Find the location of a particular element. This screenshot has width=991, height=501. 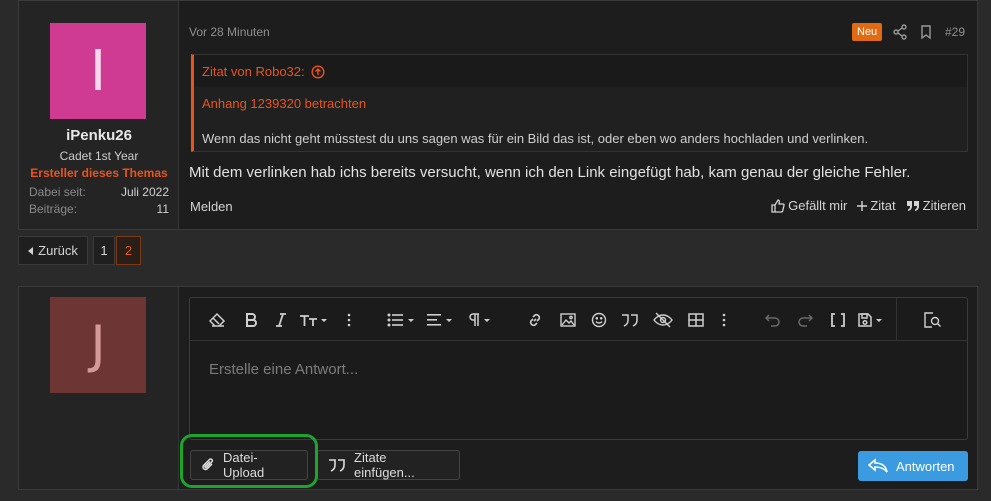

preview-icon is located at coordinates (932, 320).